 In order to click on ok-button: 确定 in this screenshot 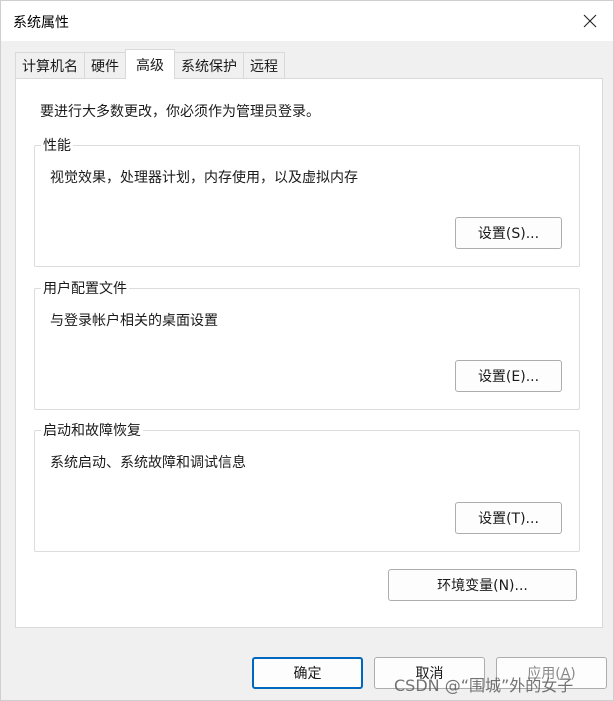, I will do `click(307, 673)`.